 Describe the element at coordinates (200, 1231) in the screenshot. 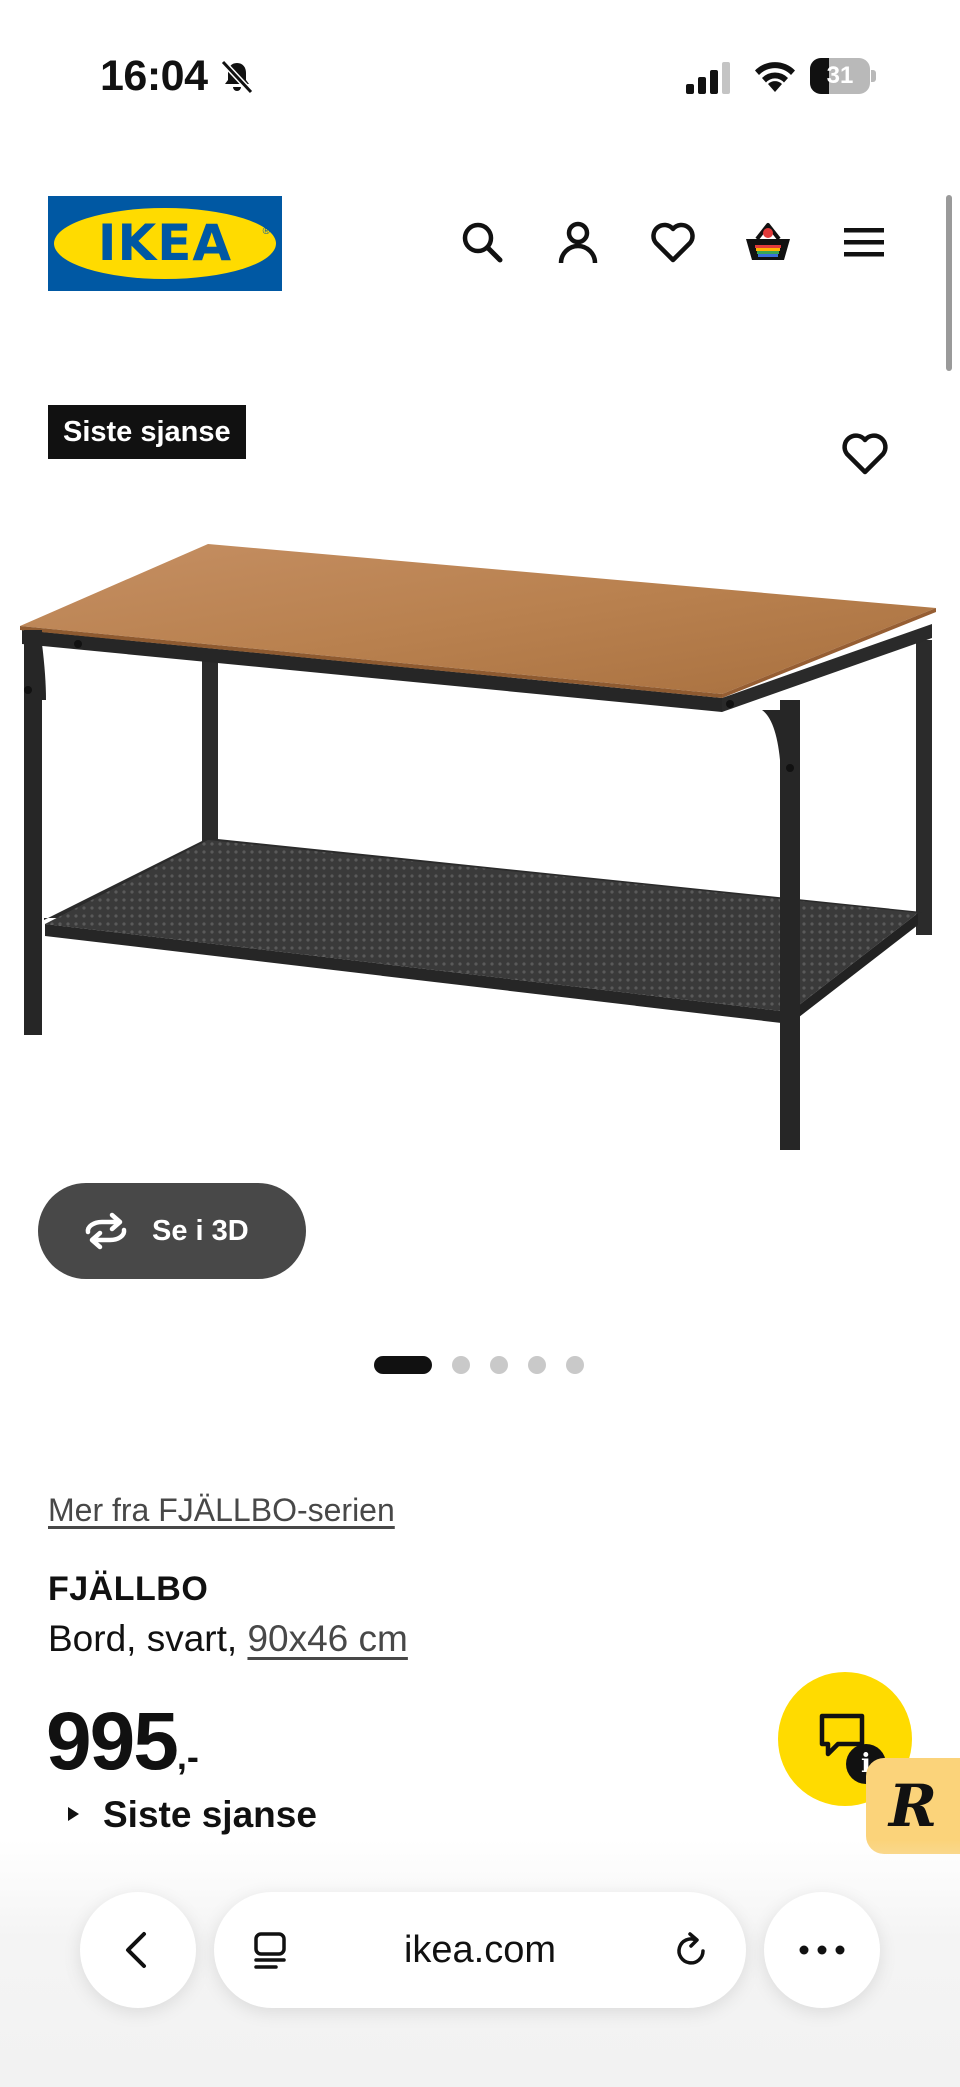

I see `see-in-3d-label: Se i 3D` at that location.